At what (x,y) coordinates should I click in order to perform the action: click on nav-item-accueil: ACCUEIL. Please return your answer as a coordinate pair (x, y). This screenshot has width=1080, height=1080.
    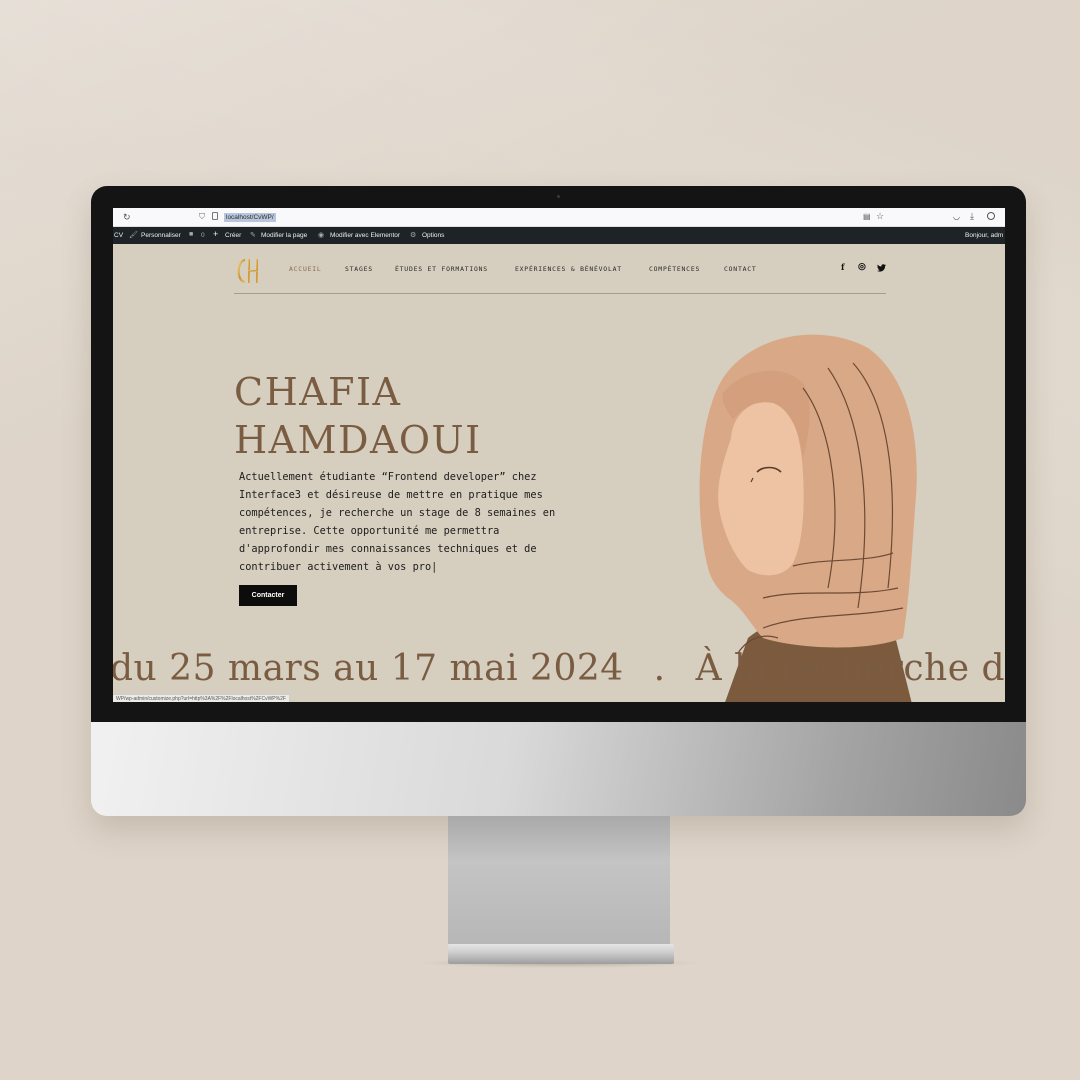
    Looking at the image, I should click on (305, 269).